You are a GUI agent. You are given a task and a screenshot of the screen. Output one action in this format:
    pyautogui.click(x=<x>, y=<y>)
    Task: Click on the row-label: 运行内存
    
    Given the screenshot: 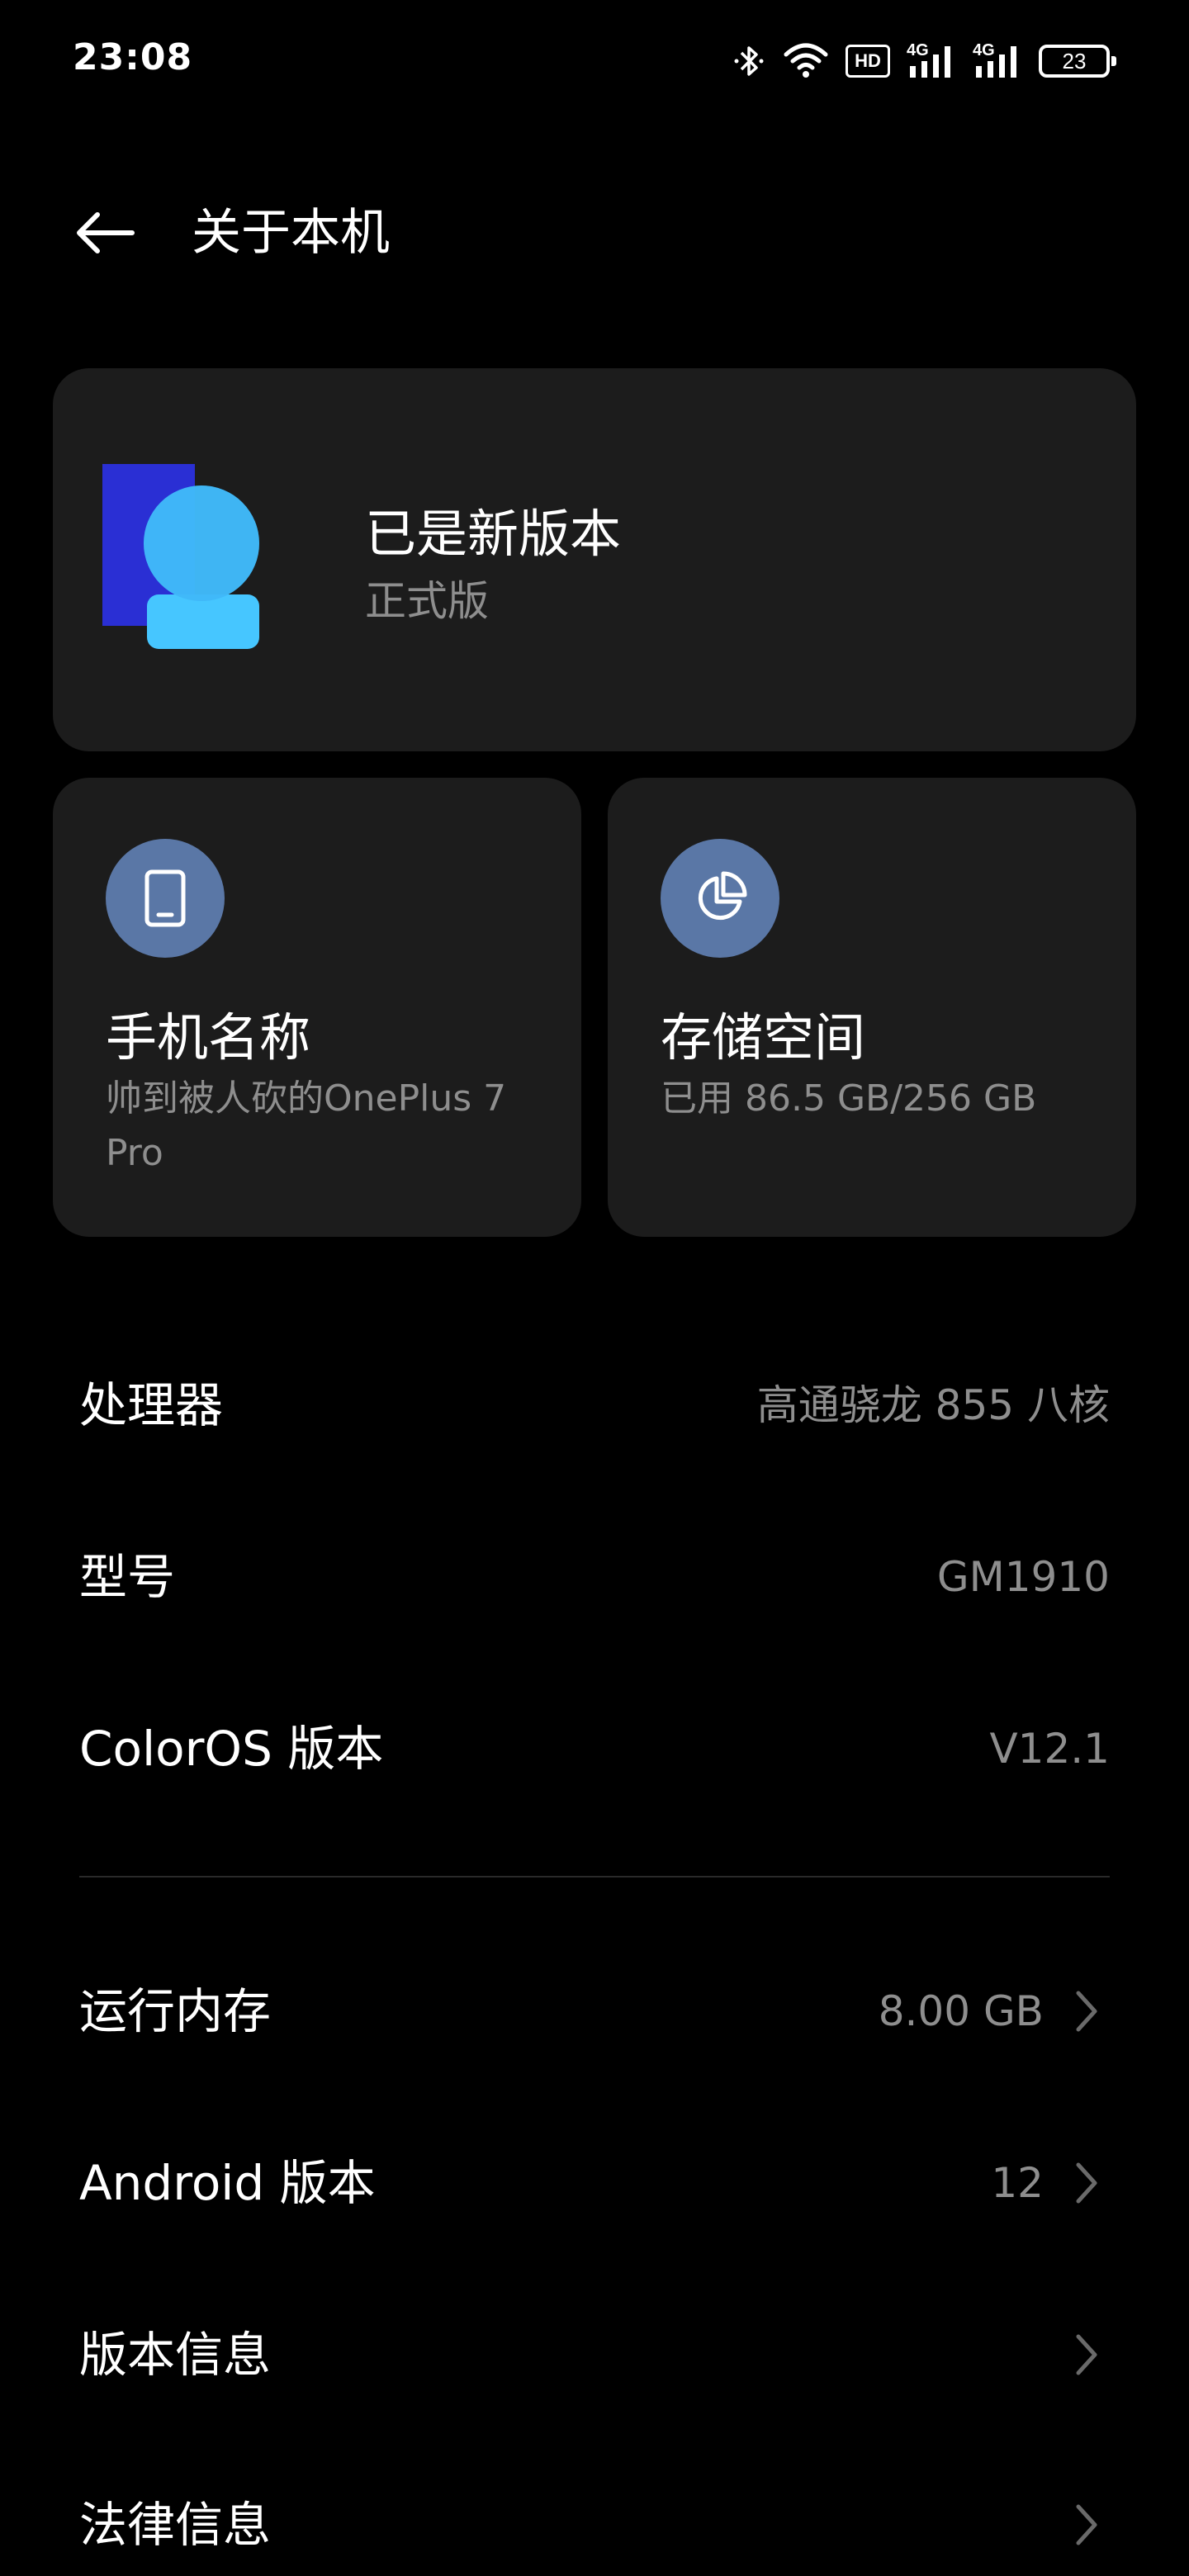 What is the action you would take?
    pyautogui.click(x=175, y=2011)
    